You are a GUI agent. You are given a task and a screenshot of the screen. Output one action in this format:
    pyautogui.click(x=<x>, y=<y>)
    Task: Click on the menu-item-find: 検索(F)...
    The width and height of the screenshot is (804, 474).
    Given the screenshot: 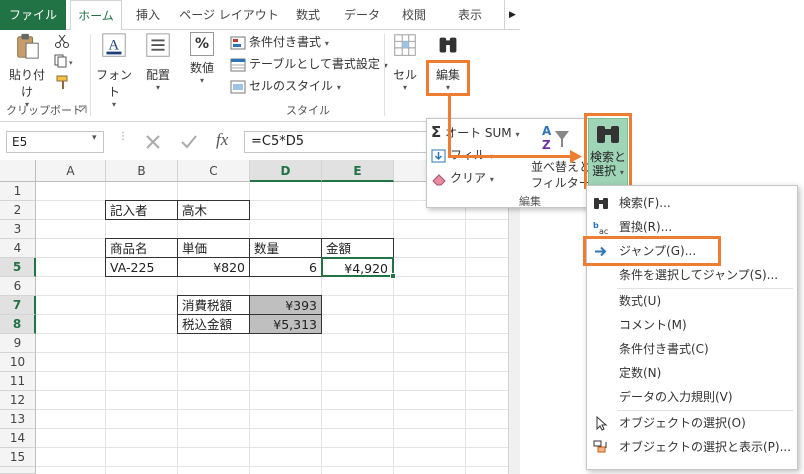 What is the action you would take?
    pyautogui.click(x=692, y=203)
    